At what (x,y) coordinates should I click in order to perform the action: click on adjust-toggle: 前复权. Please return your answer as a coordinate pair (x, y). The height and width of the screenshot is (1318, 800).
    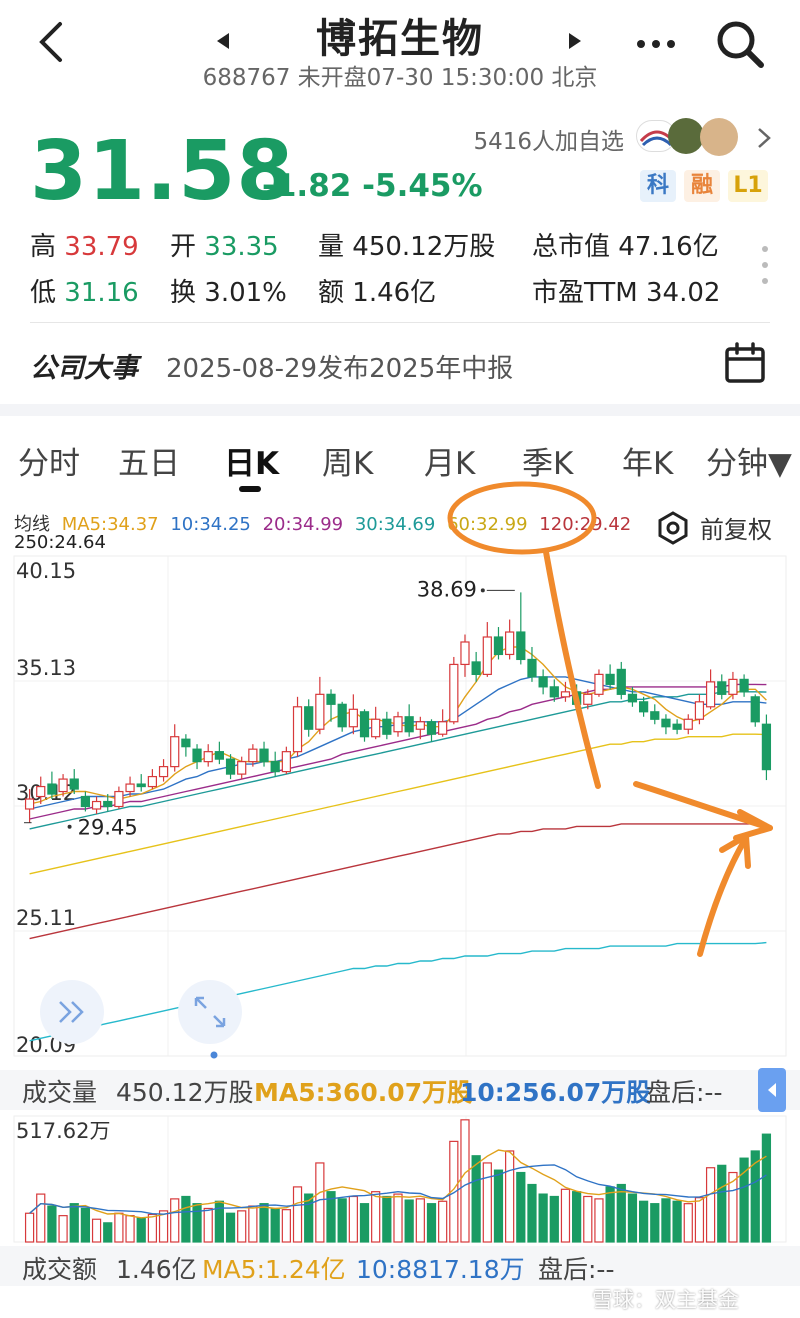
    Looking at the image, I should click on (714, 527).